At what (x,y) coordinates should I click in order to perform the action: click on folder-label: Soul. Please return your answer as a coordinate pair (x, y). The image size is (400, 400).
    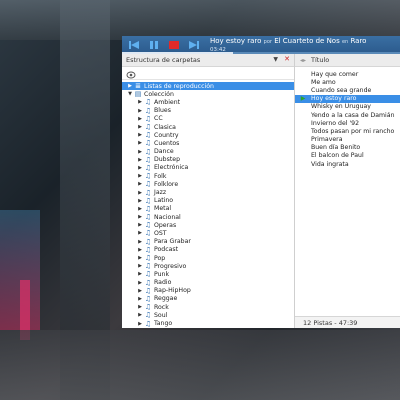
    Looking at the image, I should click on (161, 315).